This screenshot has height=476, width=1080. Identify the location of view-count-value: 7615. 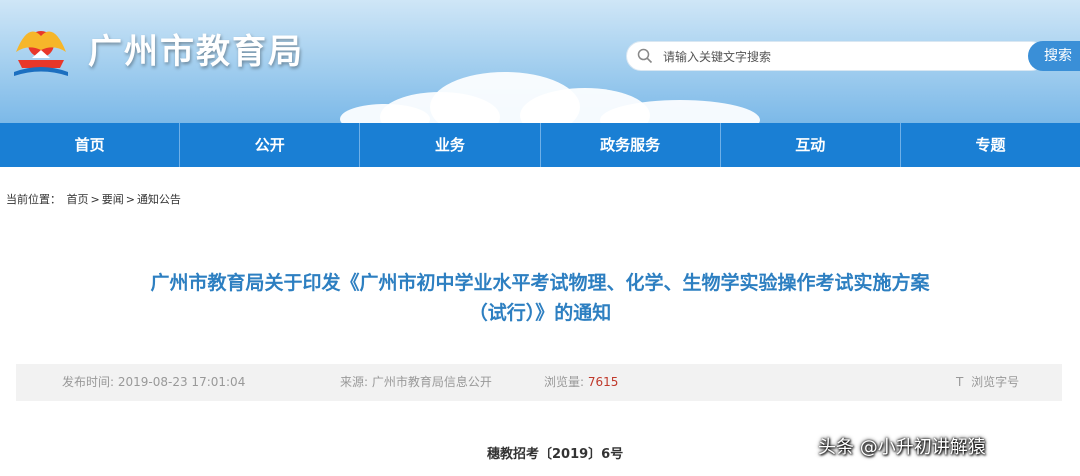
(603, 382).